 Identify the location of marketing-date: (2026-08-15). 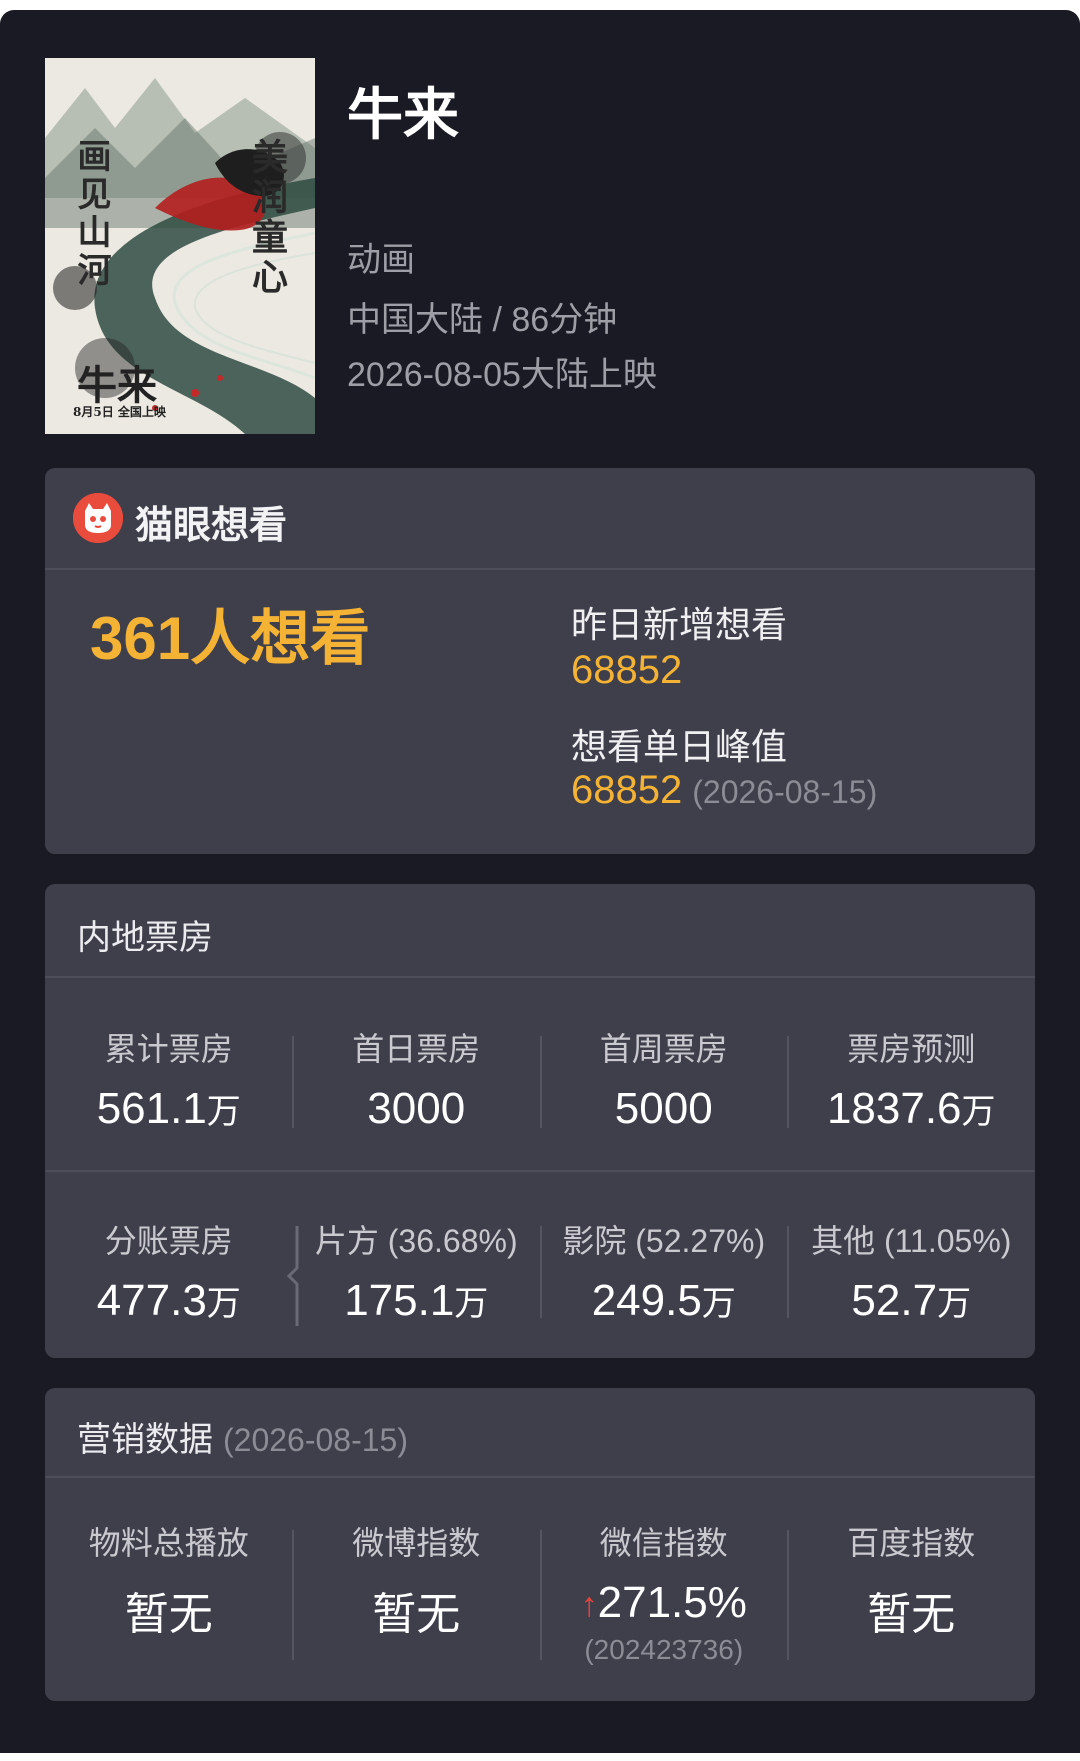
(315, 1440).